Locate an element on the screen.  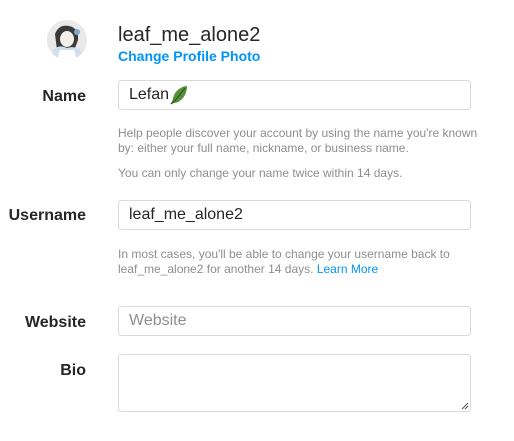
name-field: Lefan is located at coordinates (294, 95).